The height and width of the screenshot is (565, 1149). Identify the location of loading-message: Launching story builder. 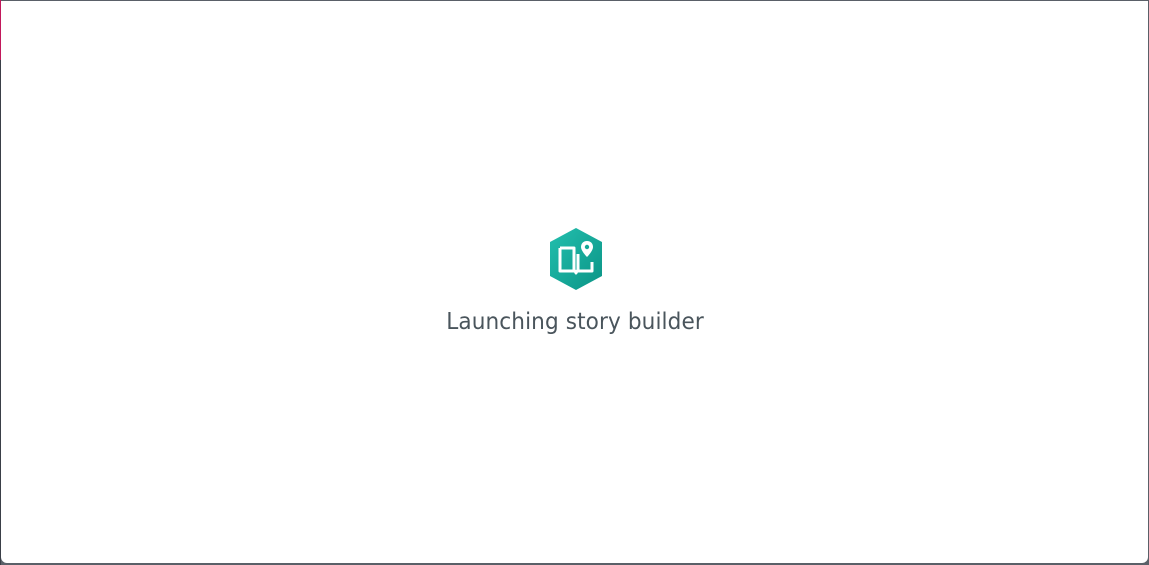
(575, 322).